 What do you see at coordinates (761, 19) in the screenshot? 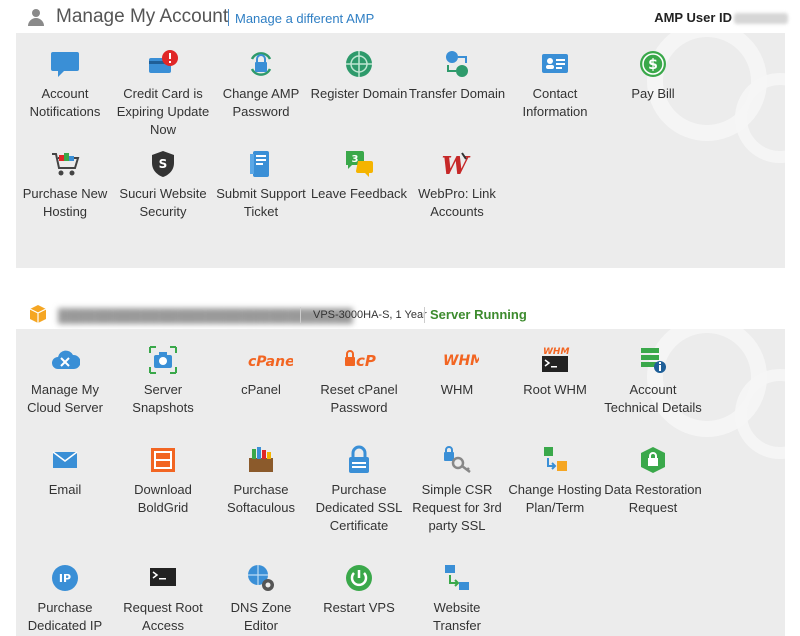
I see `amp-user-id-redacted` at bounding box center [761, 19].